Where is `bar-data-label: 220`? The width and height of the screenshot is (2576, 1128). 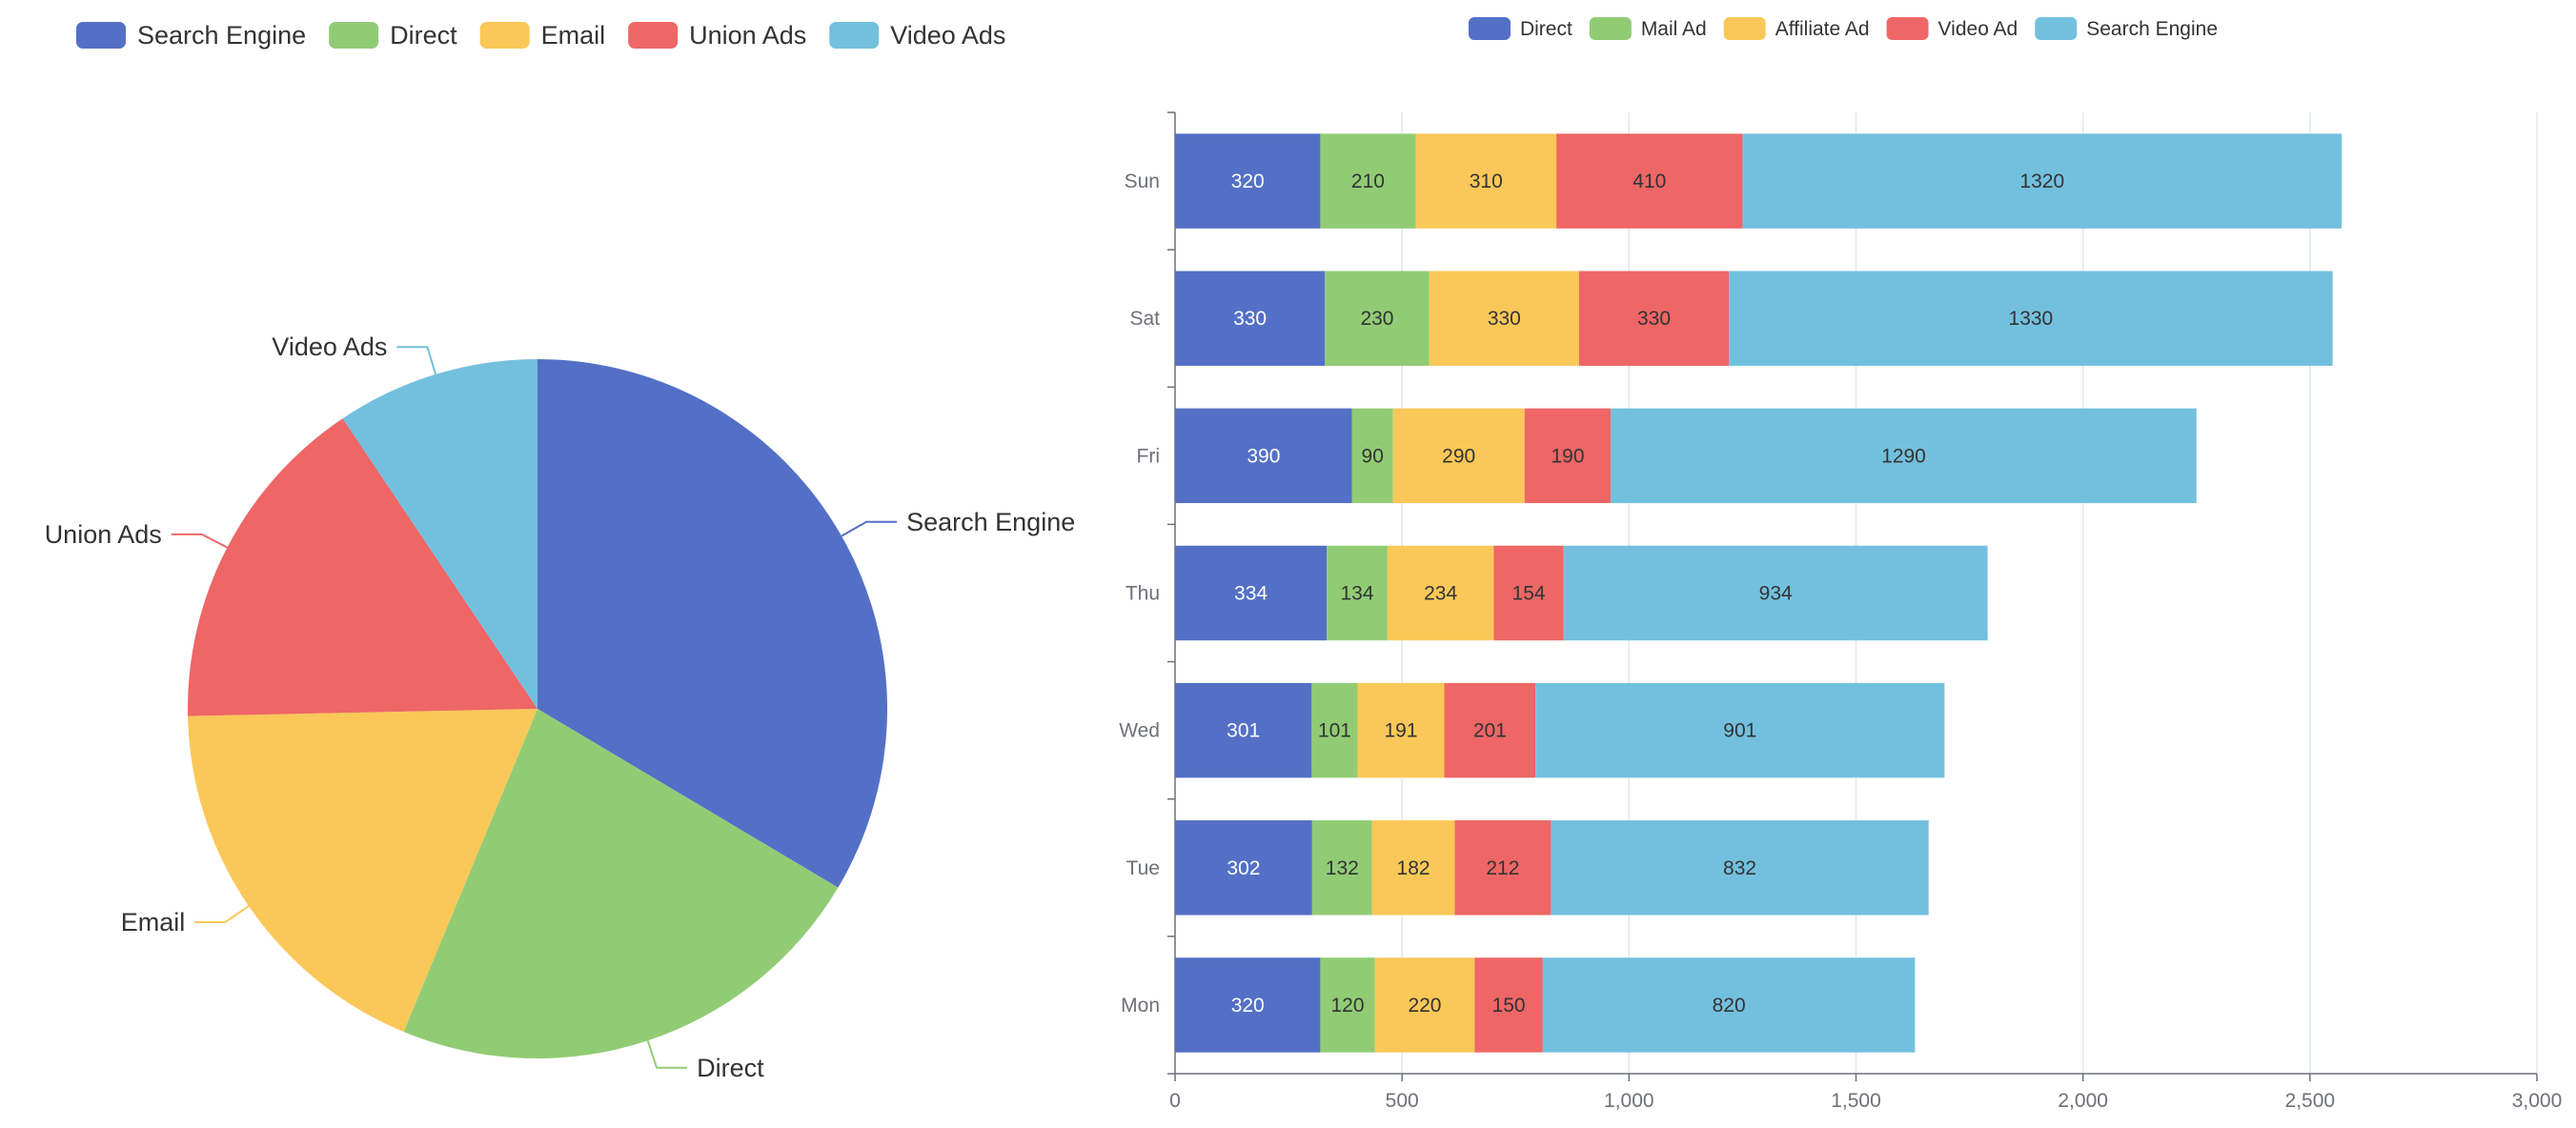 bar-data-label: 220 is located at coordinates (1424, 1006).